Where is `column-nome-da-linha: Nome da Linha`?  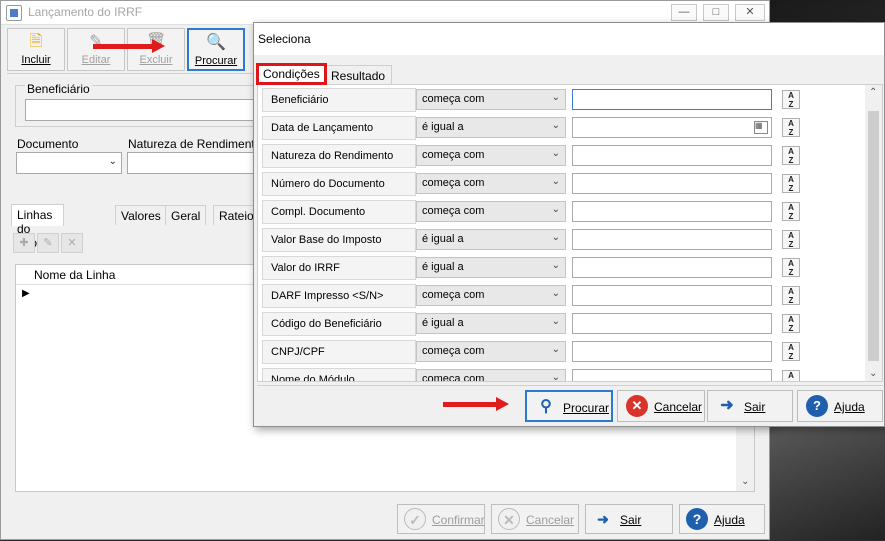
column-nome-da-linha: Nome da Linha is located at coordinates (75, 275).